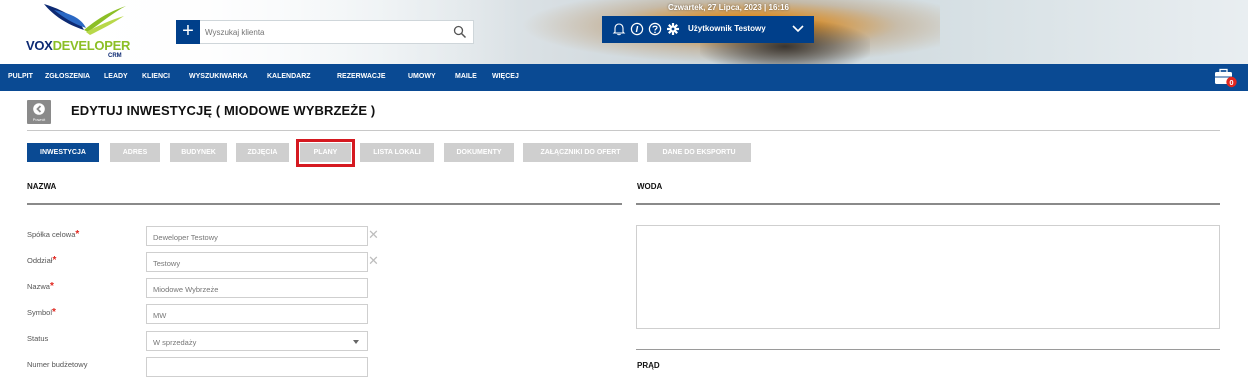 The width and height of the screenshot is (1248, 379). I want to click on oddzial-field: Testowy, so click(257, 262).